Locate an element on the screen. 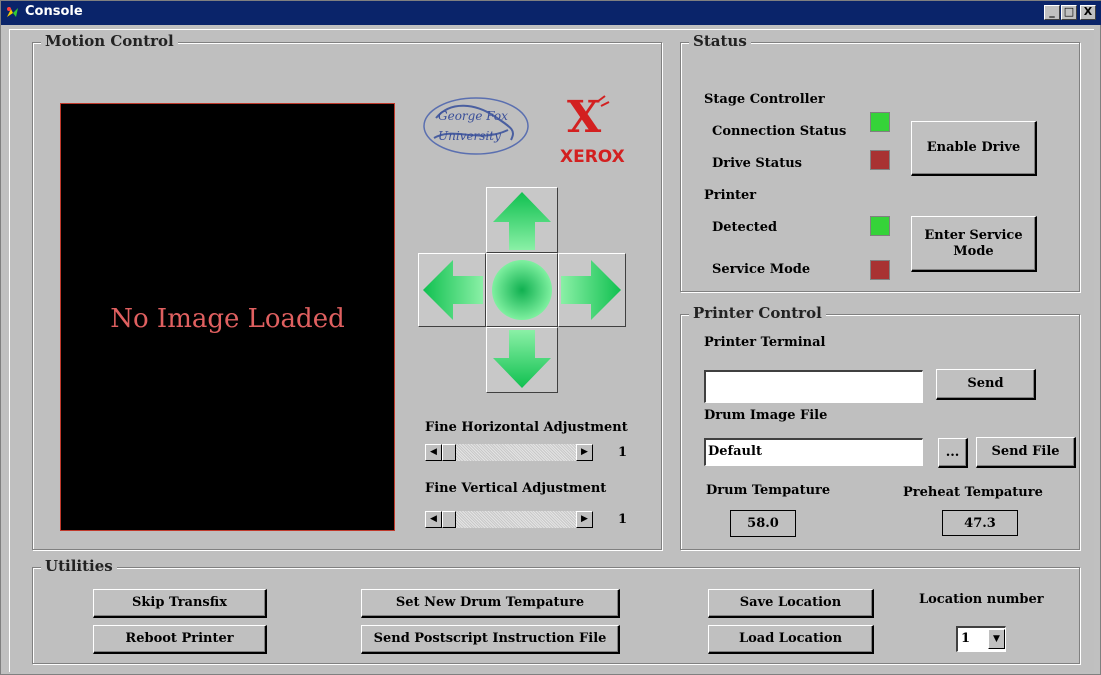 The width and height of the screenshot is (1101, 675). close-button: X is located at coordinates (1088, 12).